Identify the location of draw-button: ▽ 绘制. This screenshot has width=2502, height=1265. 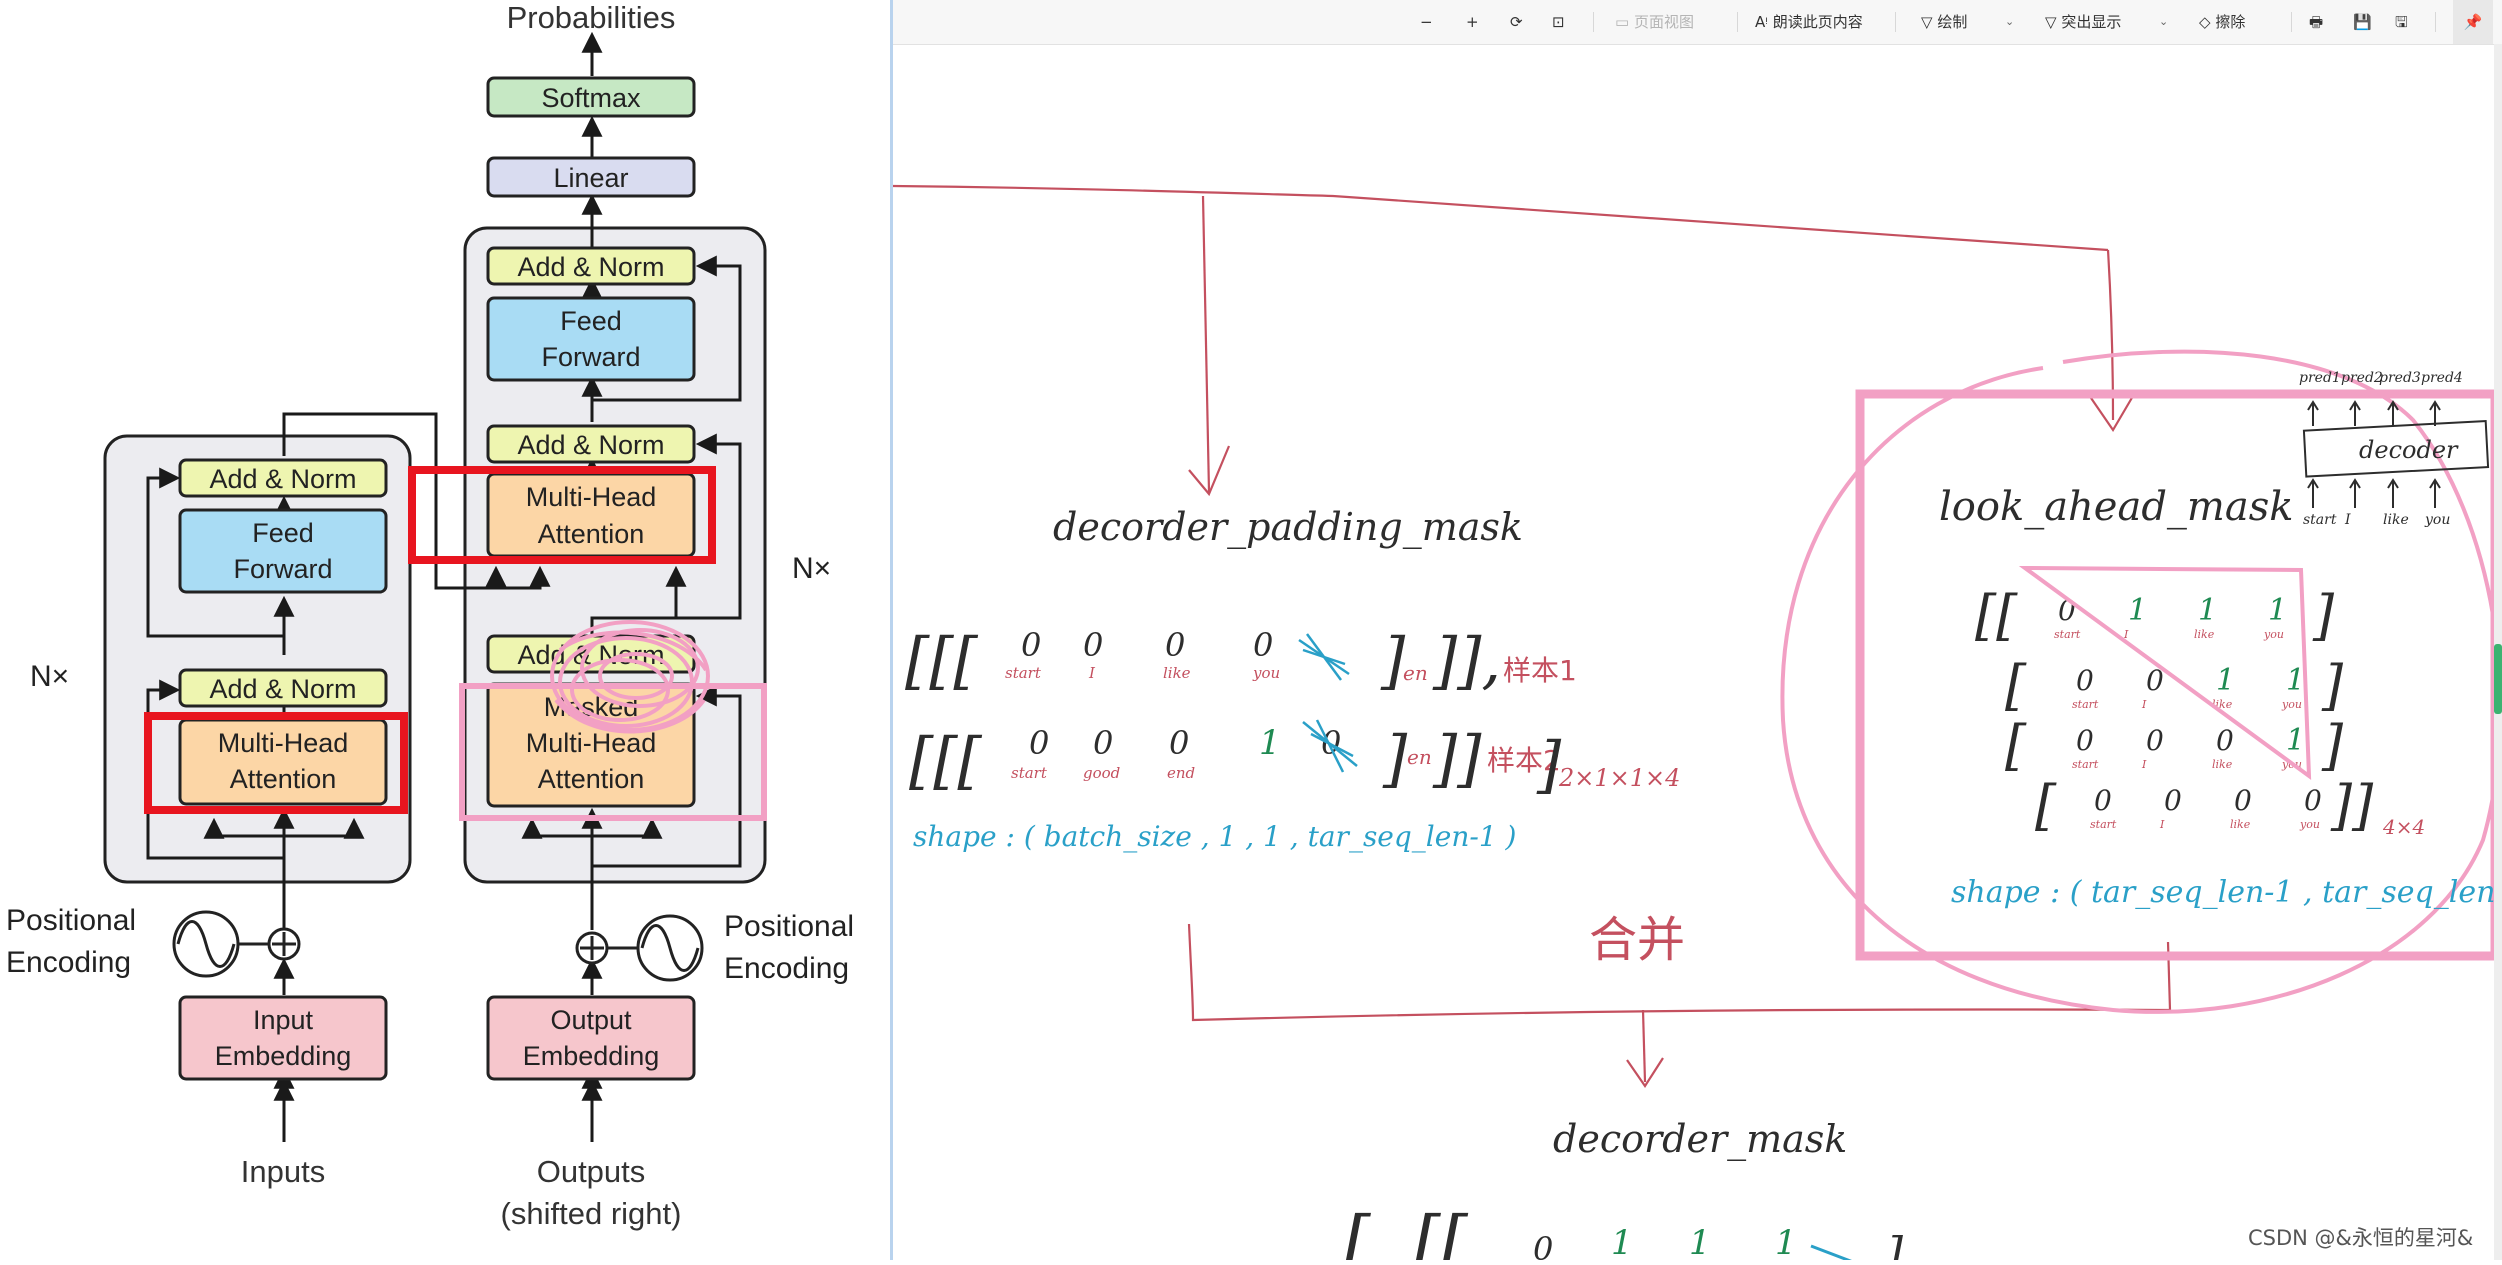
(1944, 22).